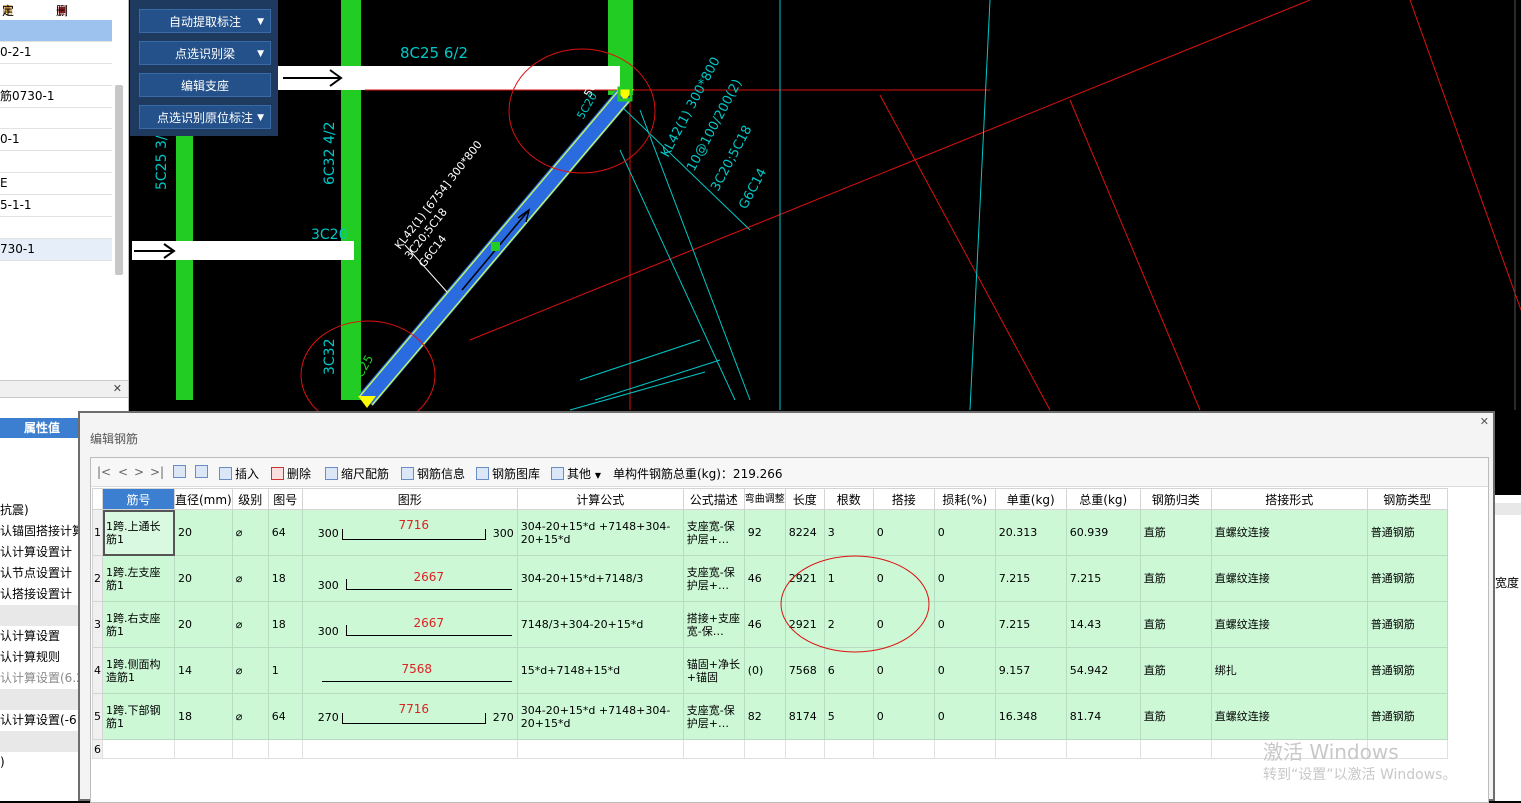  I want to click on col-unit-weight: 单重(kg), so click(1030, 499).